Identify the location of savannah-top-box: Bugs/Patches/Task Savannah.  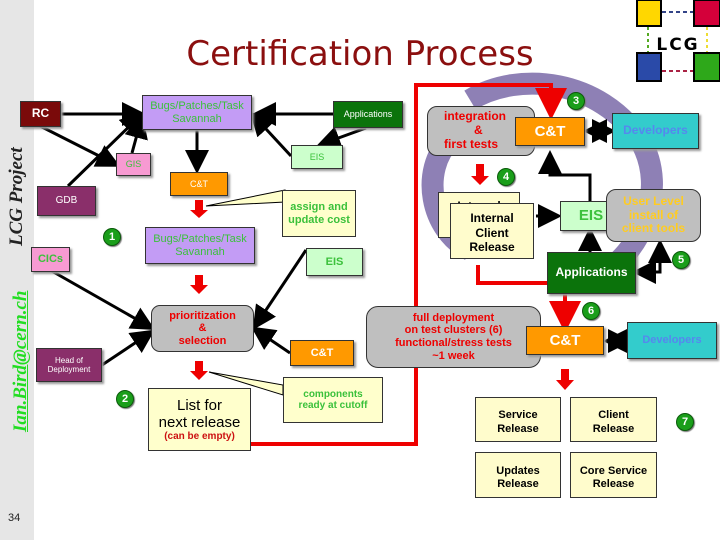
(197, 112).